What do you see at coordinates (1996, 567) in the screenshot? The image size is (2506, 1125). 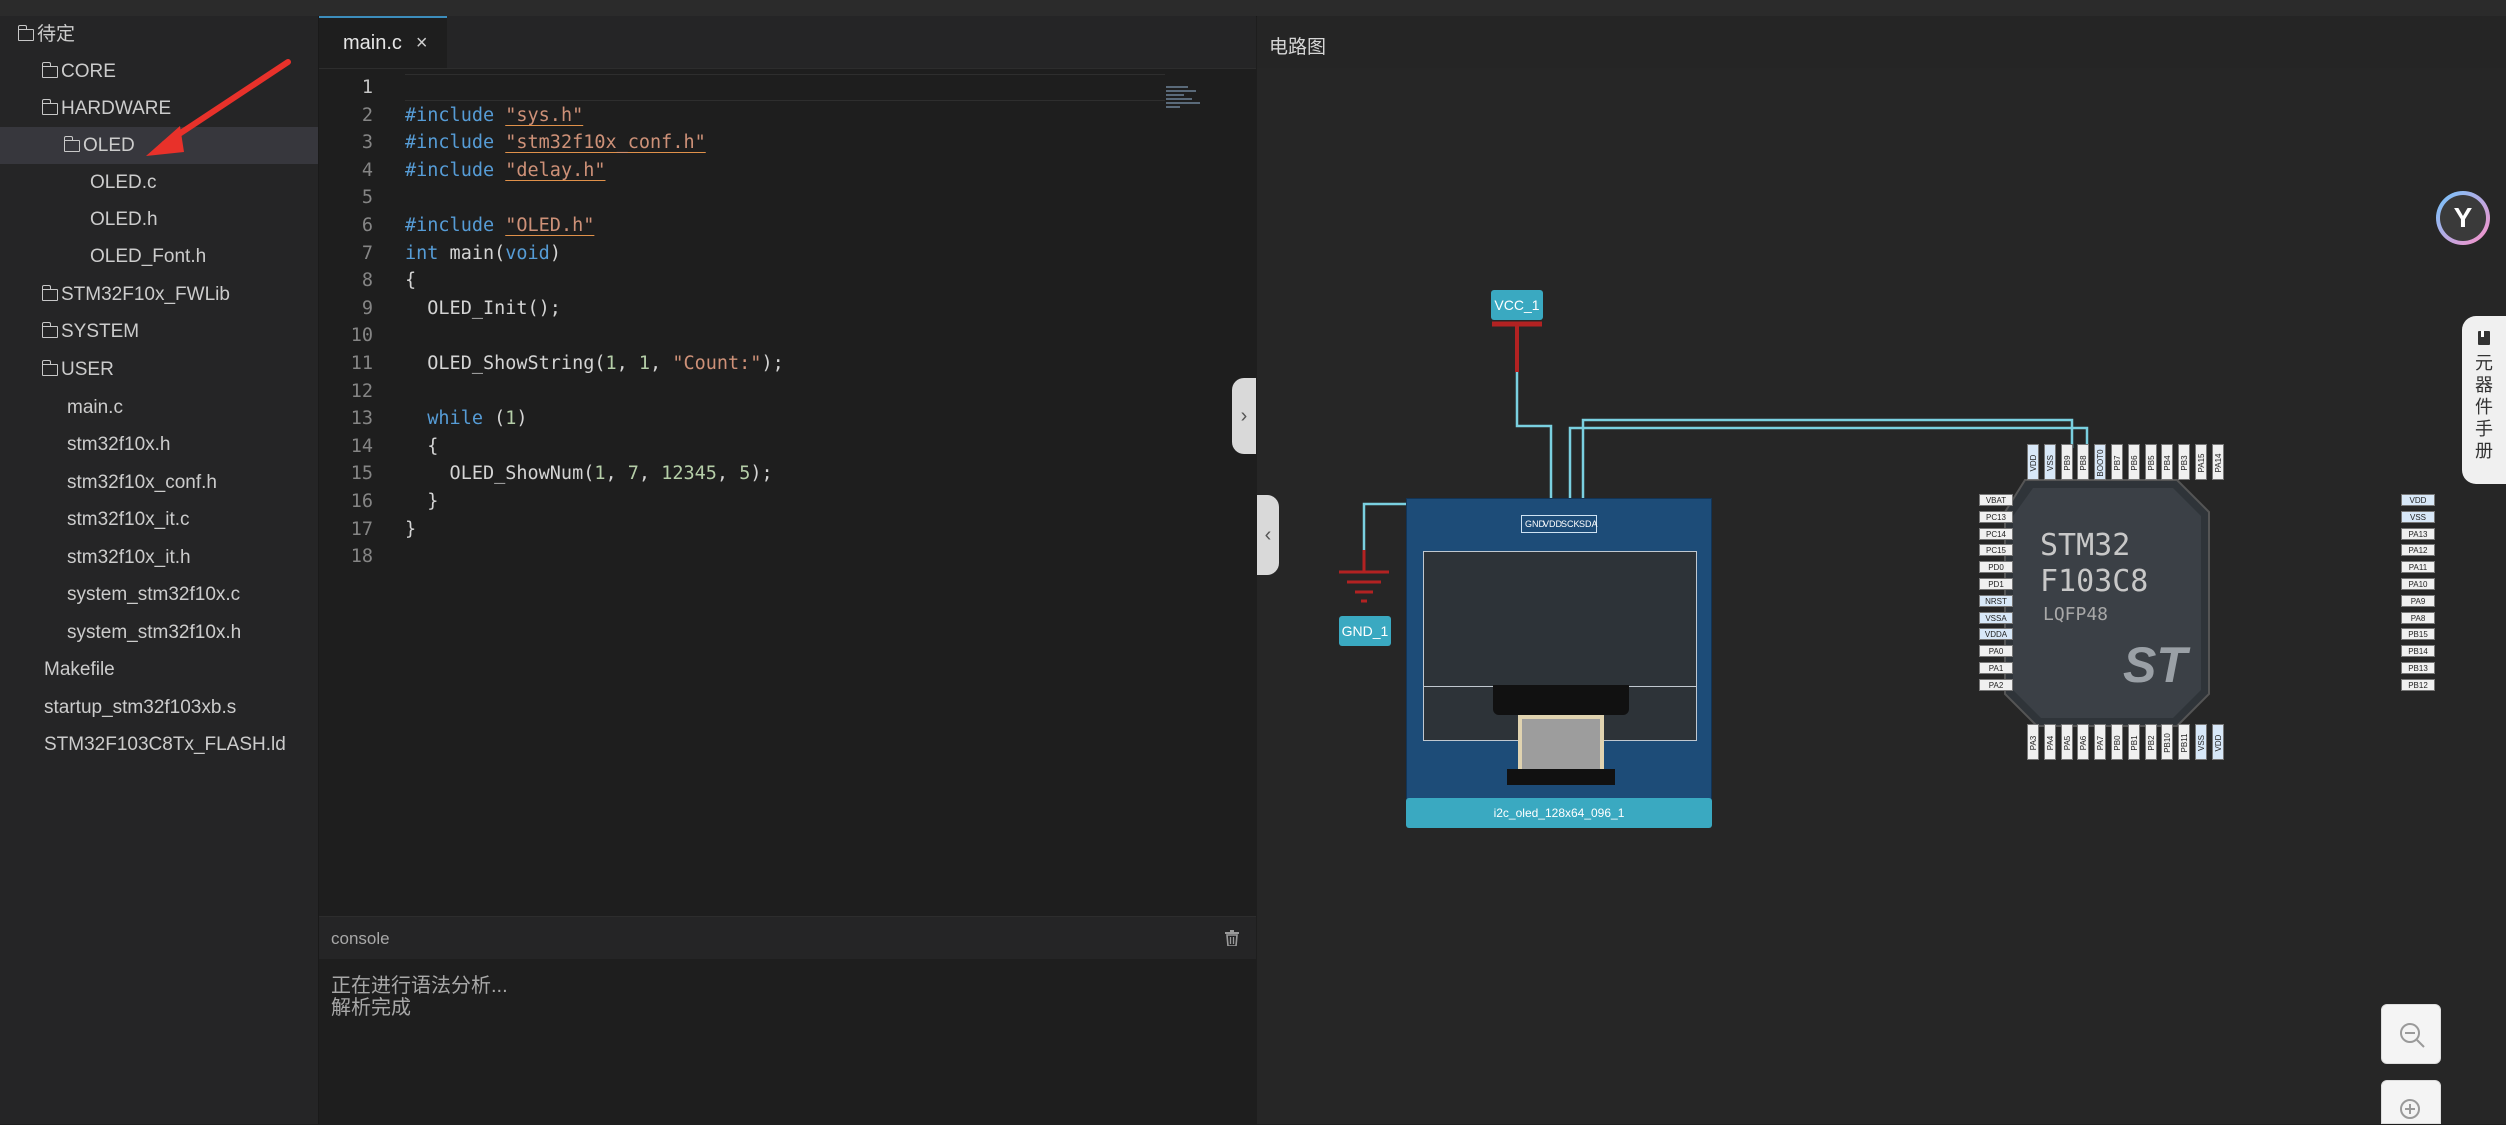 I see `mcu-pin: PD0` at bounding box center [1996, 567].